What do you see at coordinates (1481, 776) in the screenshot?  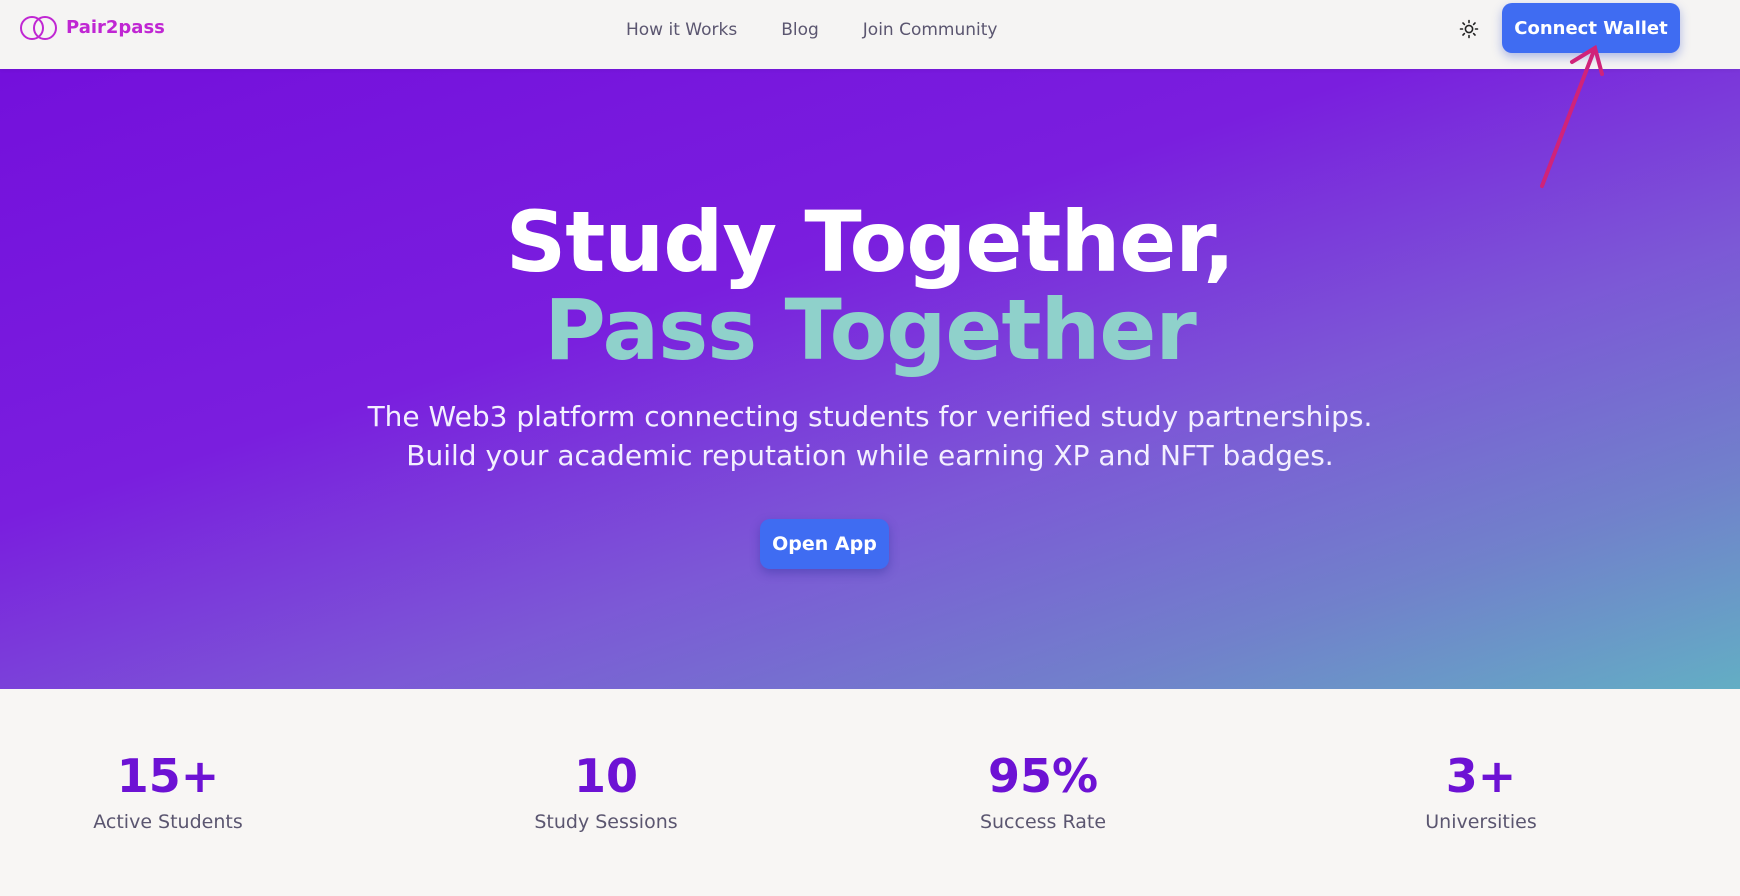 I see `stat-value: 3+` at bounding box center [1481, 776].